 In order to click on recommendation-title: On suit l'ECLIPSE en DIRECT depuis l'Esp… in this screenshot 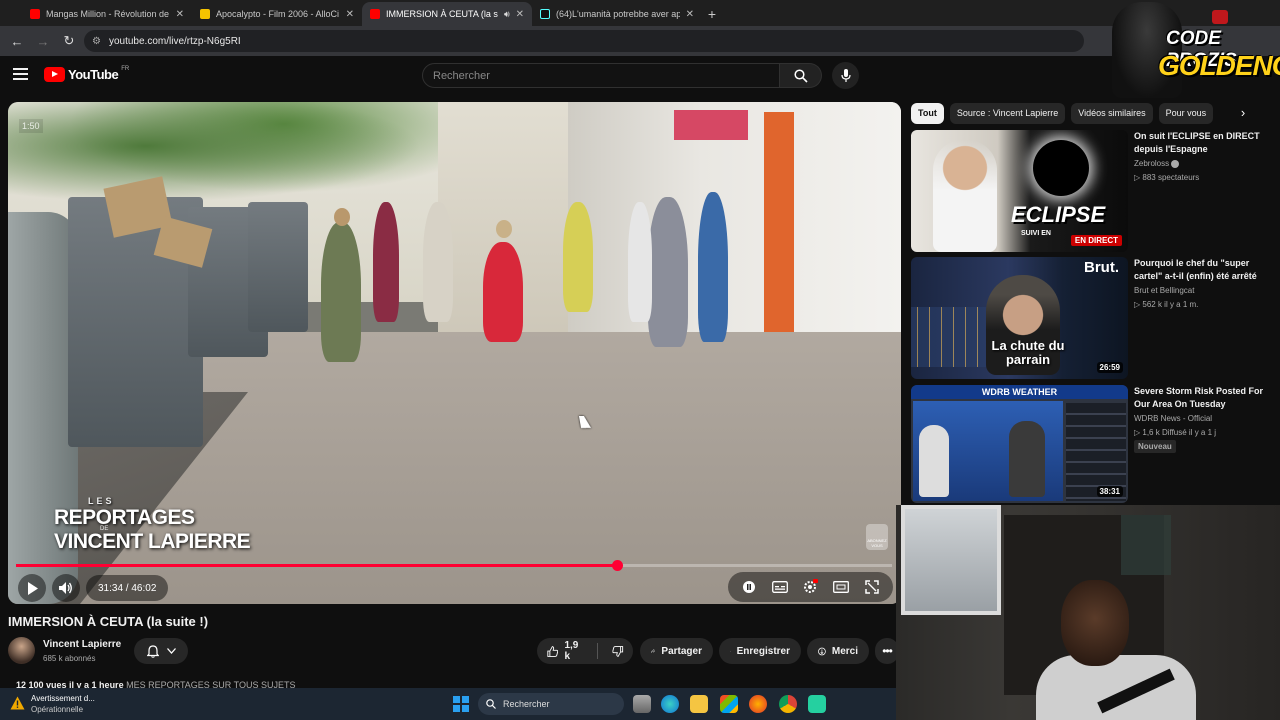, I will do `click(1201, 143)`.